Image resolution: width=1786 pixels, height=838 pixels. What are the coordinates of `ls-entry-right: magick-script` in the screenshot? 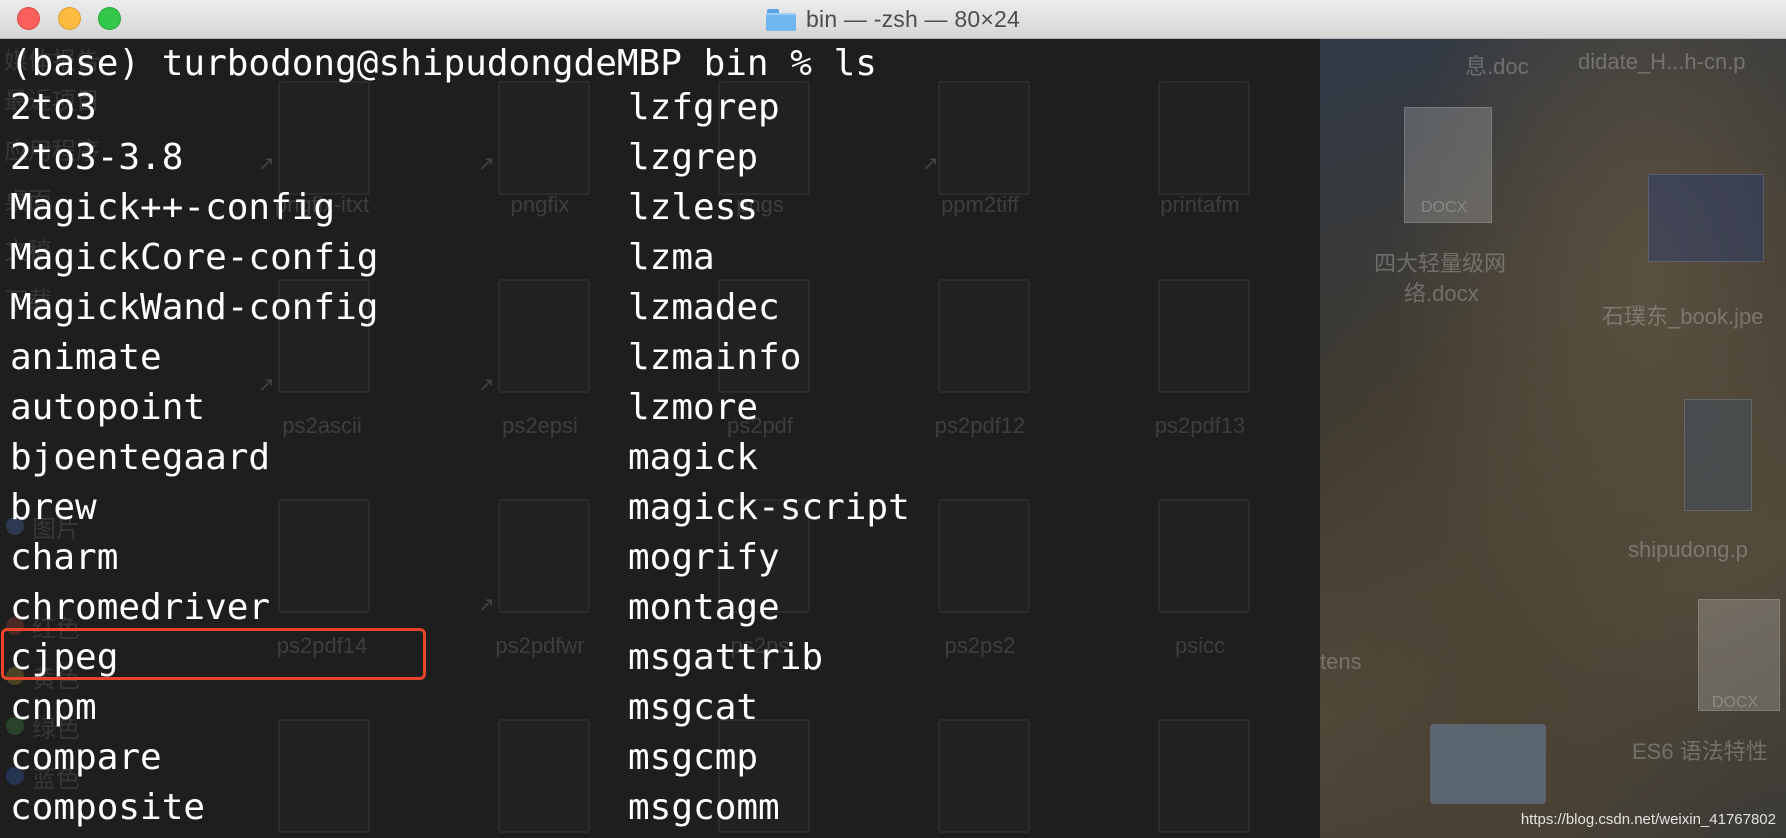 It's located at (769, 507).